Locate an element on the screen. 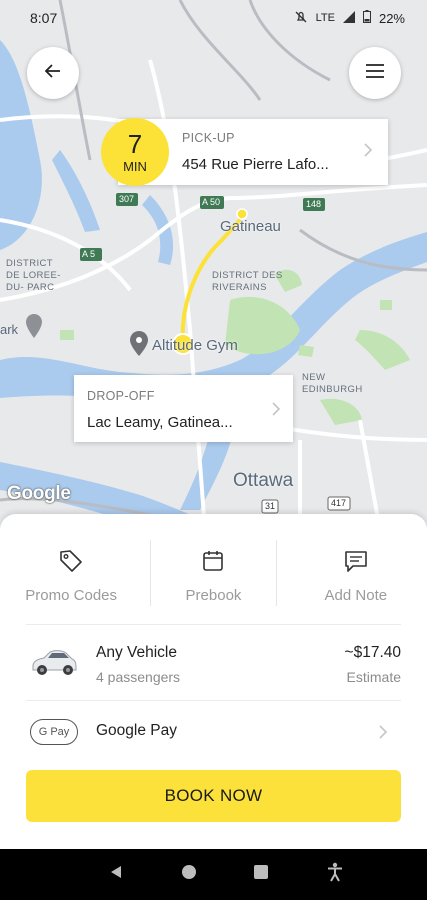  prebook-label: Prebook is located at coordinates (213, 595).